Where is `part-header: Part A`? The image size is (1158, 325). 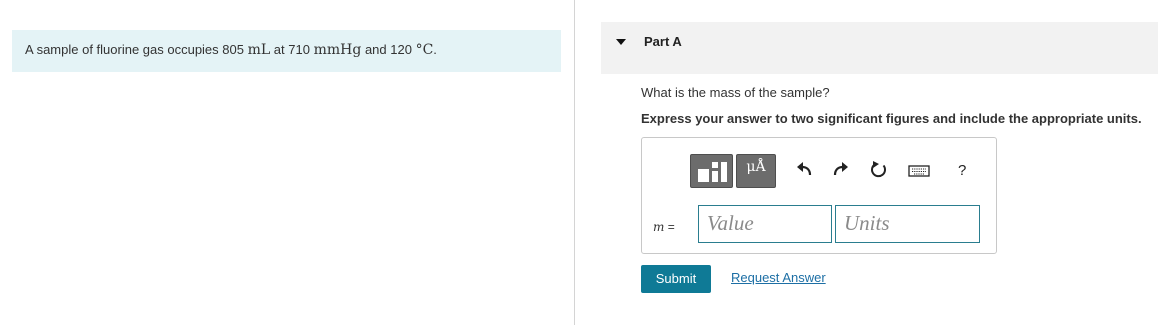
part-header: Part A is located at coordinates (879, 48).